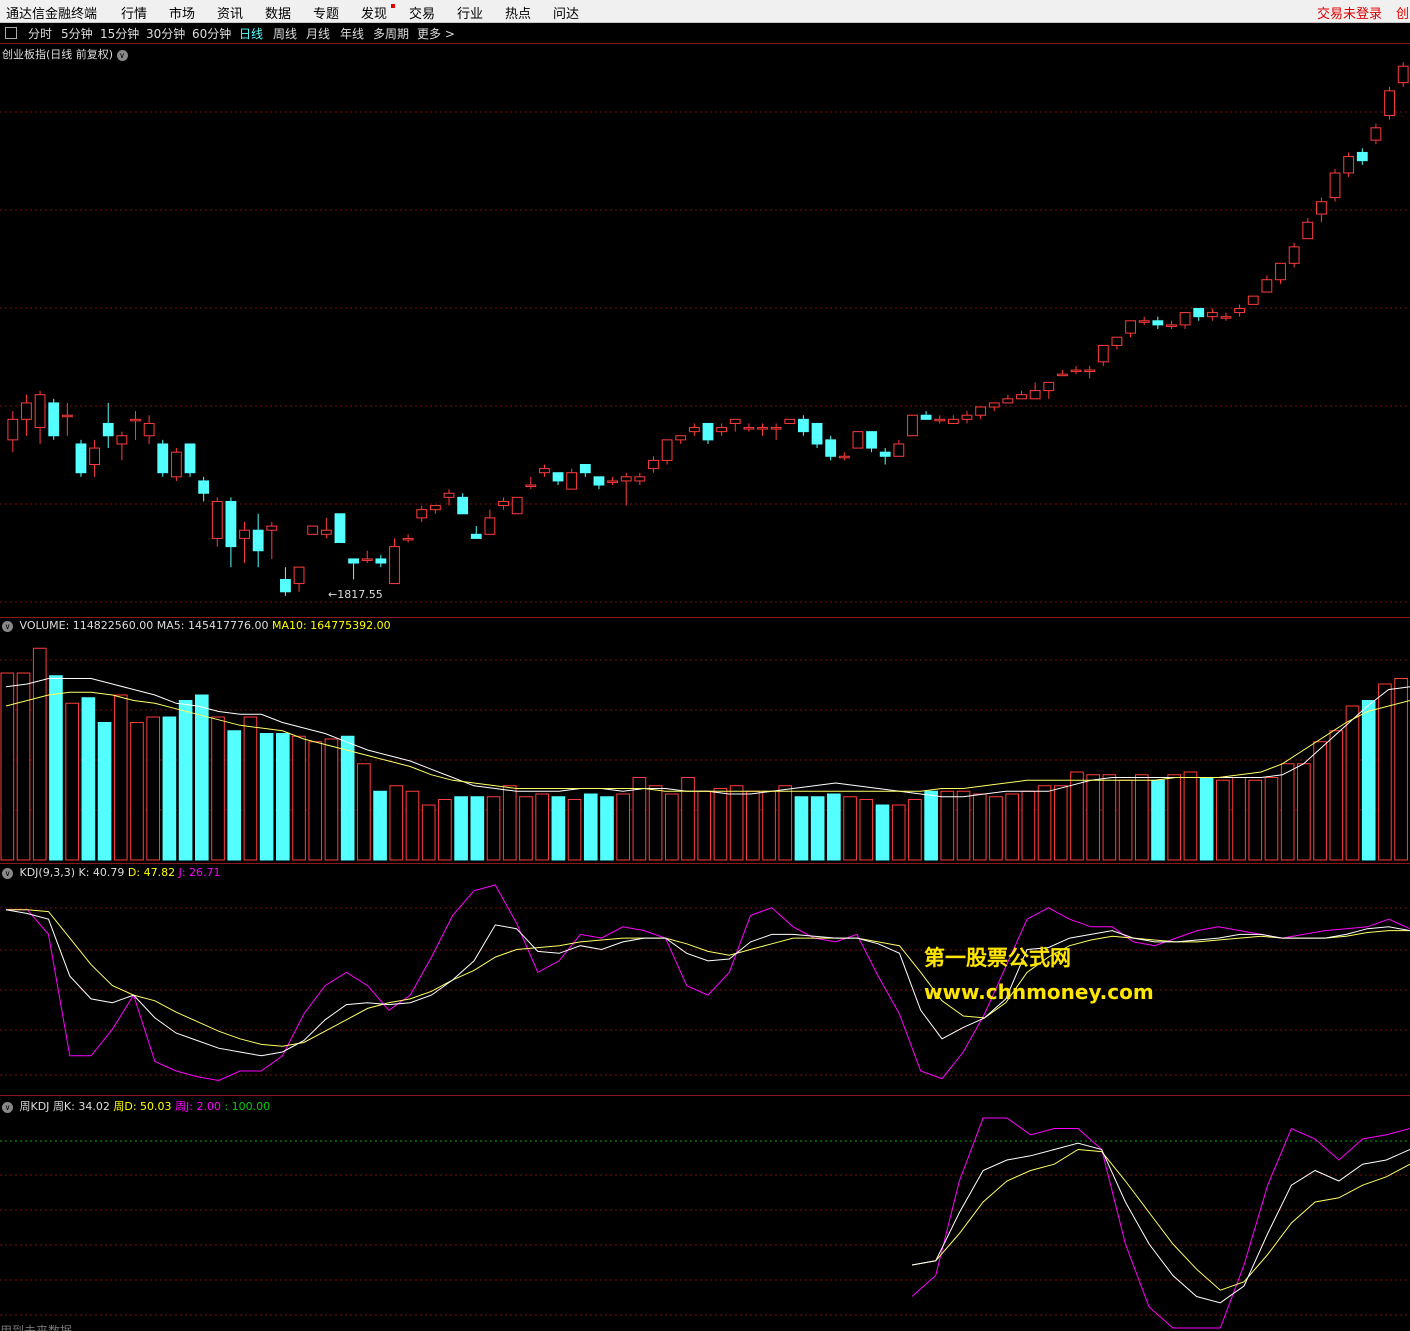  What do you see at coordinates (355, 594) in the screenshot?
I see `low-price-annotation: ←1817.55` at bounding box center [355, 594].